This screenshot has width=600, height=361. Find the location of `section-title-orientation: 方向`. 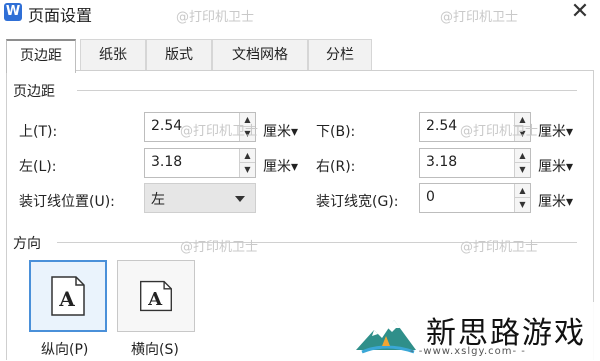

section-title-orientation: 方向 is located at coordinates (30, 243).